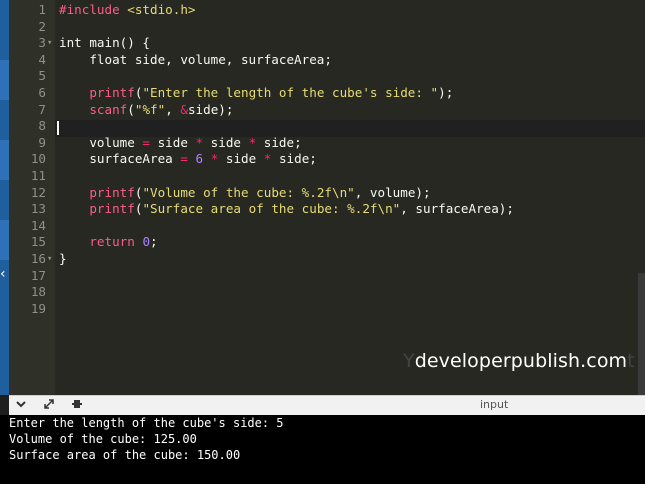 This screenshot has width=645, height=484. Describe the element at coordinates (42, 142) in the screenshot. I see `line-number: 9` at that location.